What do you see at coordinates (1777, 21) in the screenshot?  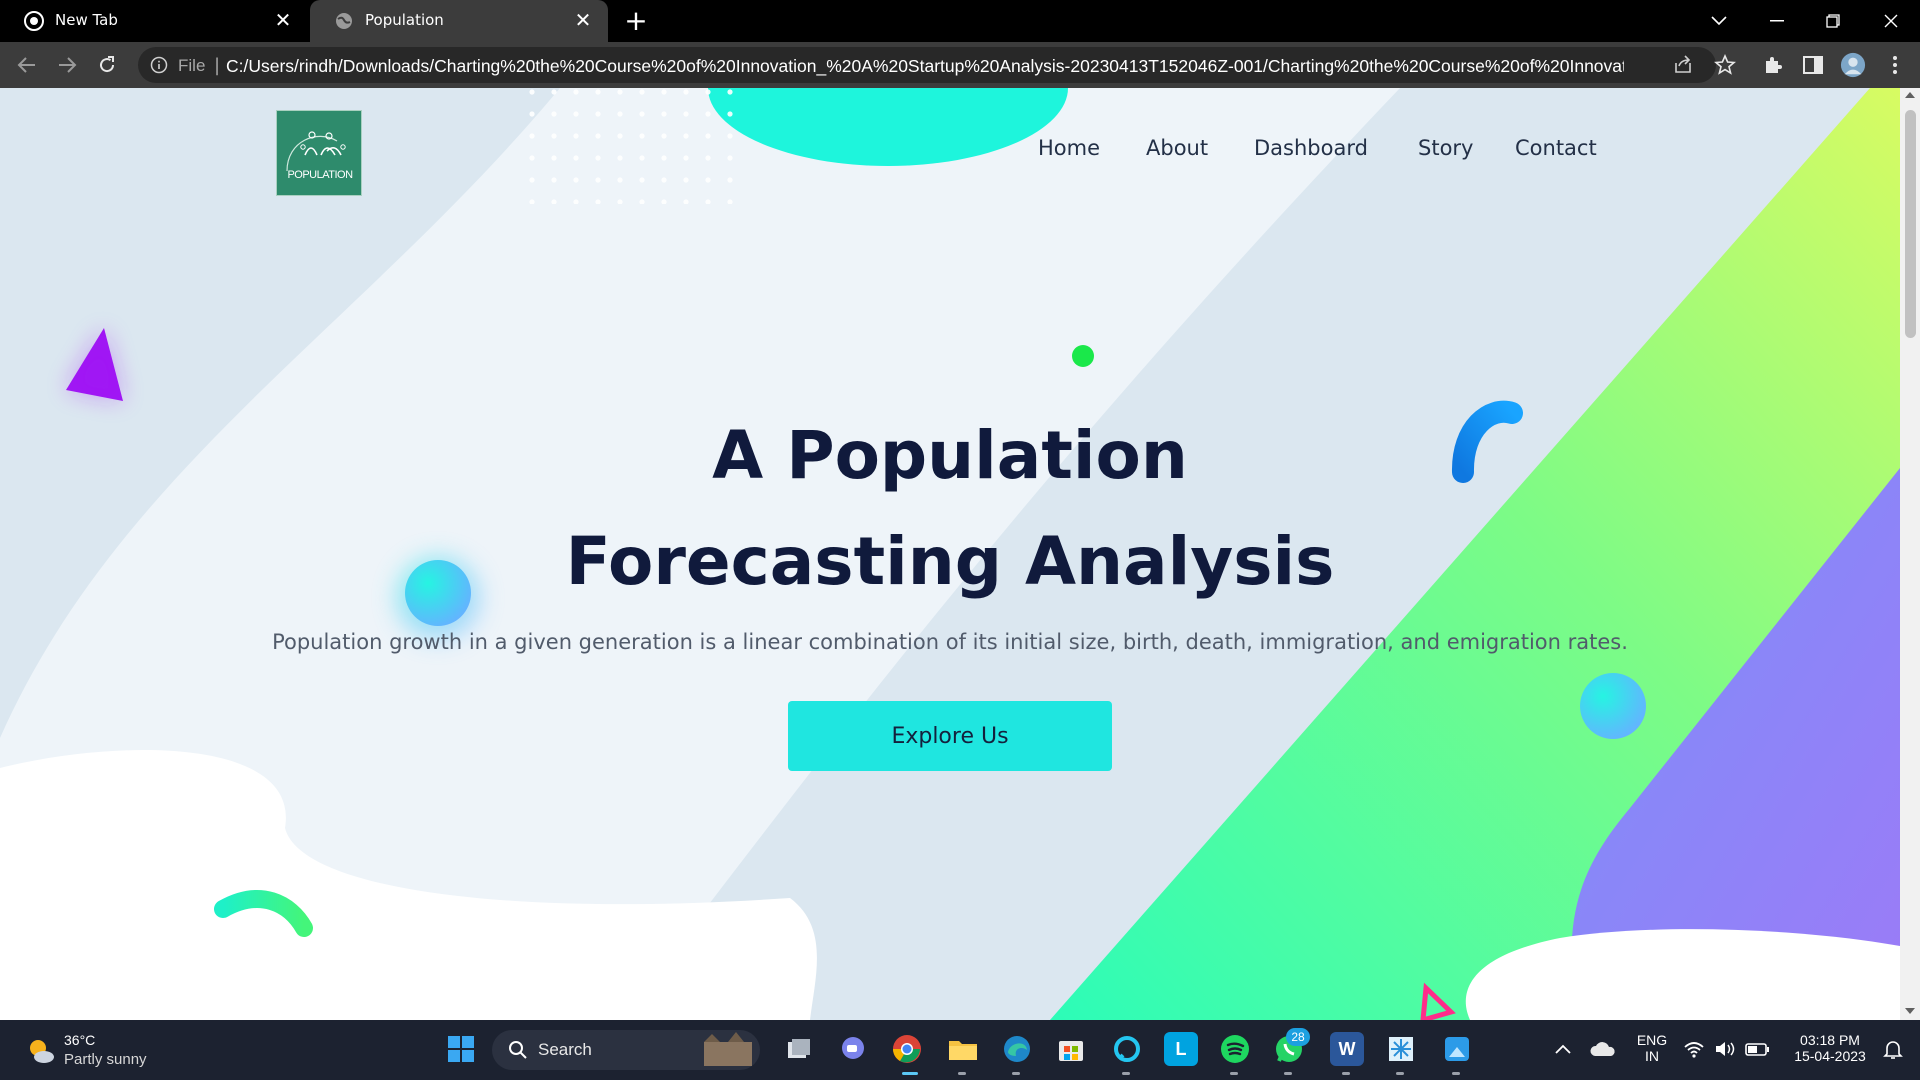 I see `minimize-button` at bounding box center [1777, 21].